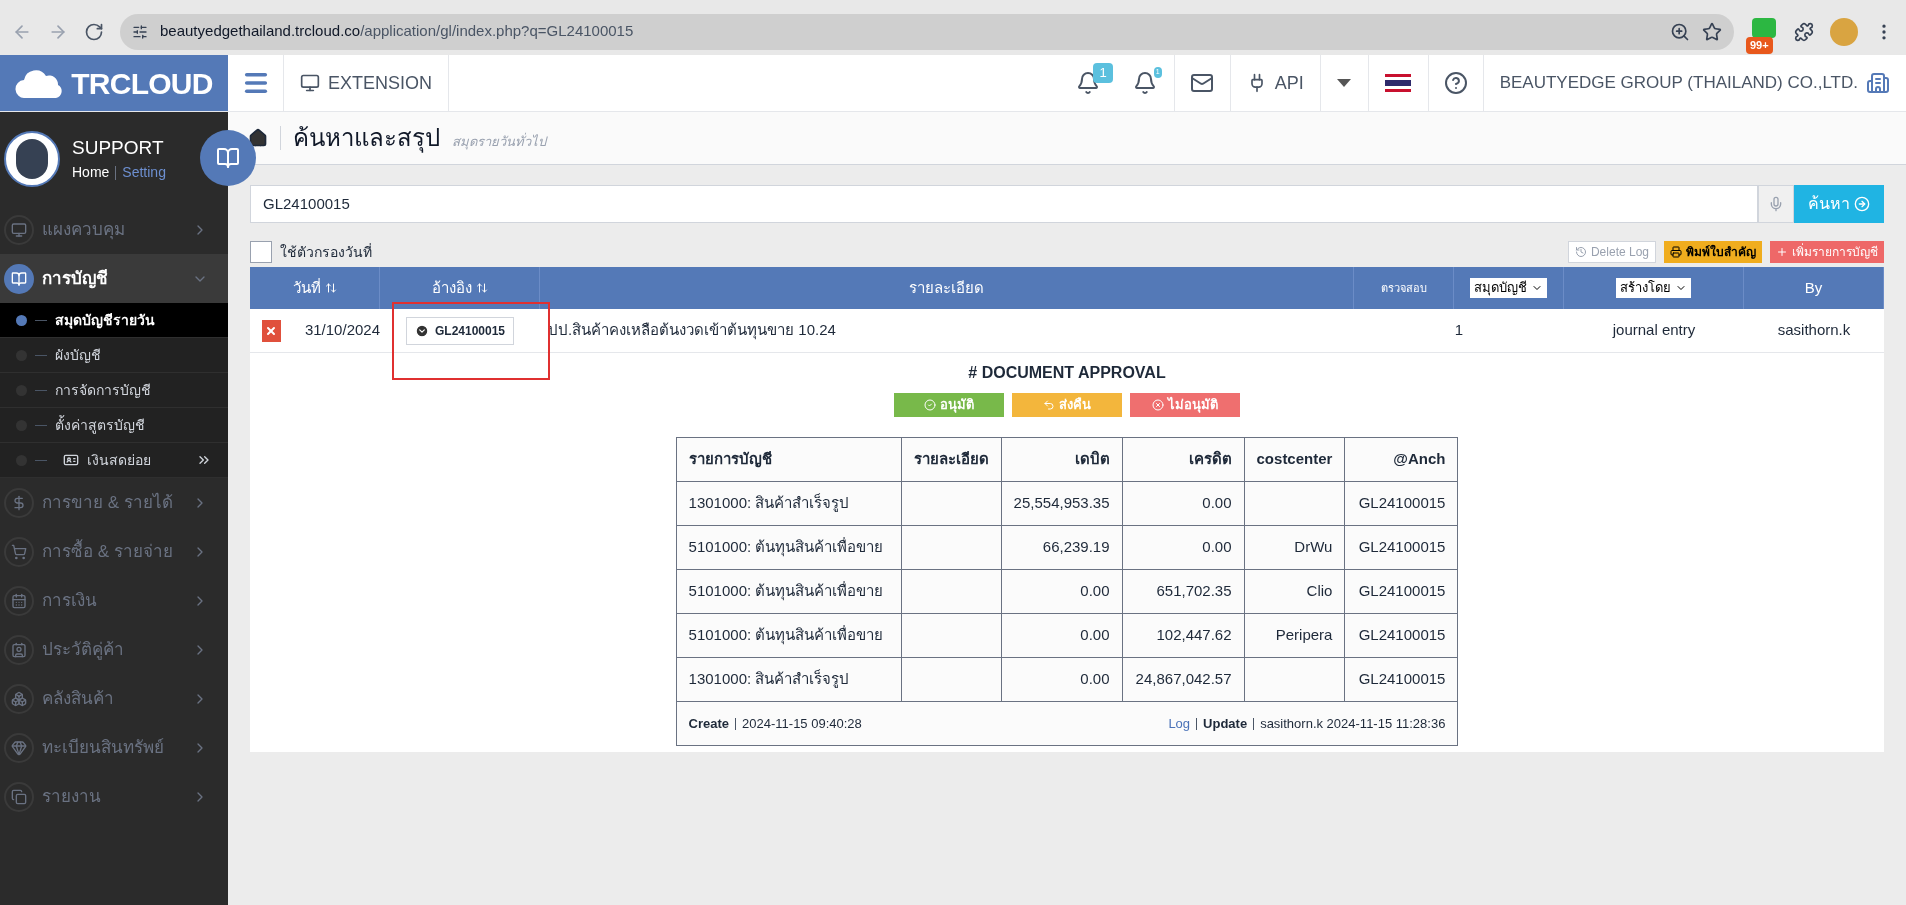 The width and height of the screenshot is (1906, 905). What do you see at coordinates (114, 796) in the screenshot?
I see `sidebar-item: รายงาน` at bounding box center [114, 796].